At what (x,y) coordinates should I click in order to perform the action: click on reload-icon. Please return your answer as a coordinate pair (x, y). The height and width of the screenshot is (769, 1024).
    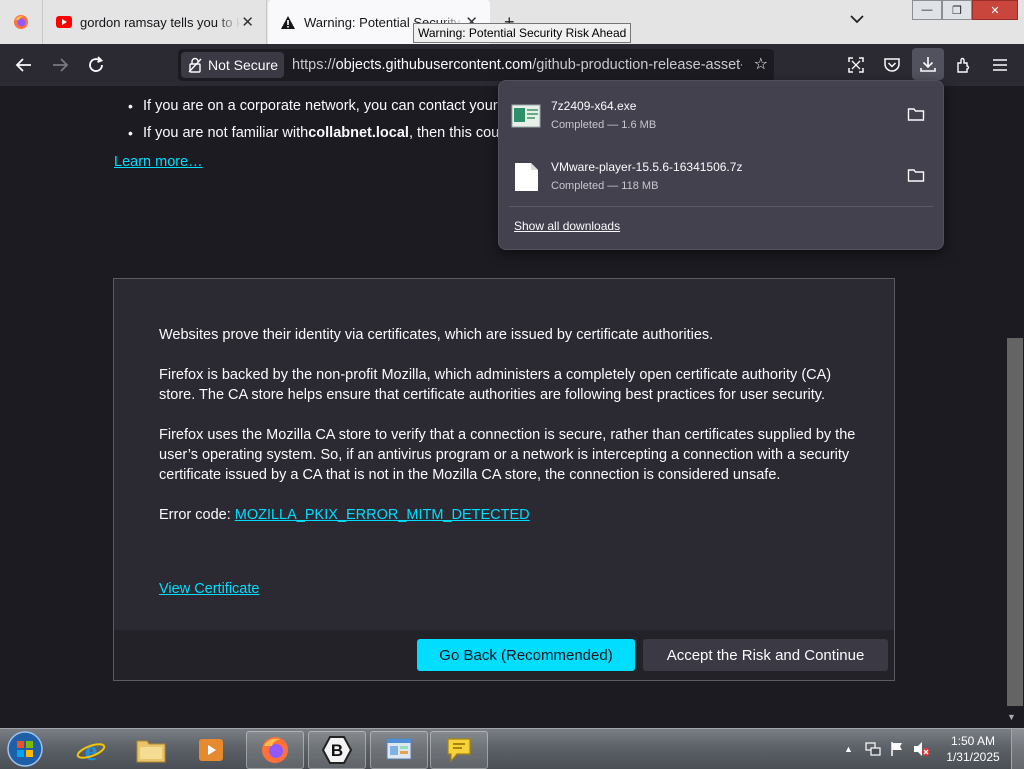
    Looking at the image, I should click on (96, 65).